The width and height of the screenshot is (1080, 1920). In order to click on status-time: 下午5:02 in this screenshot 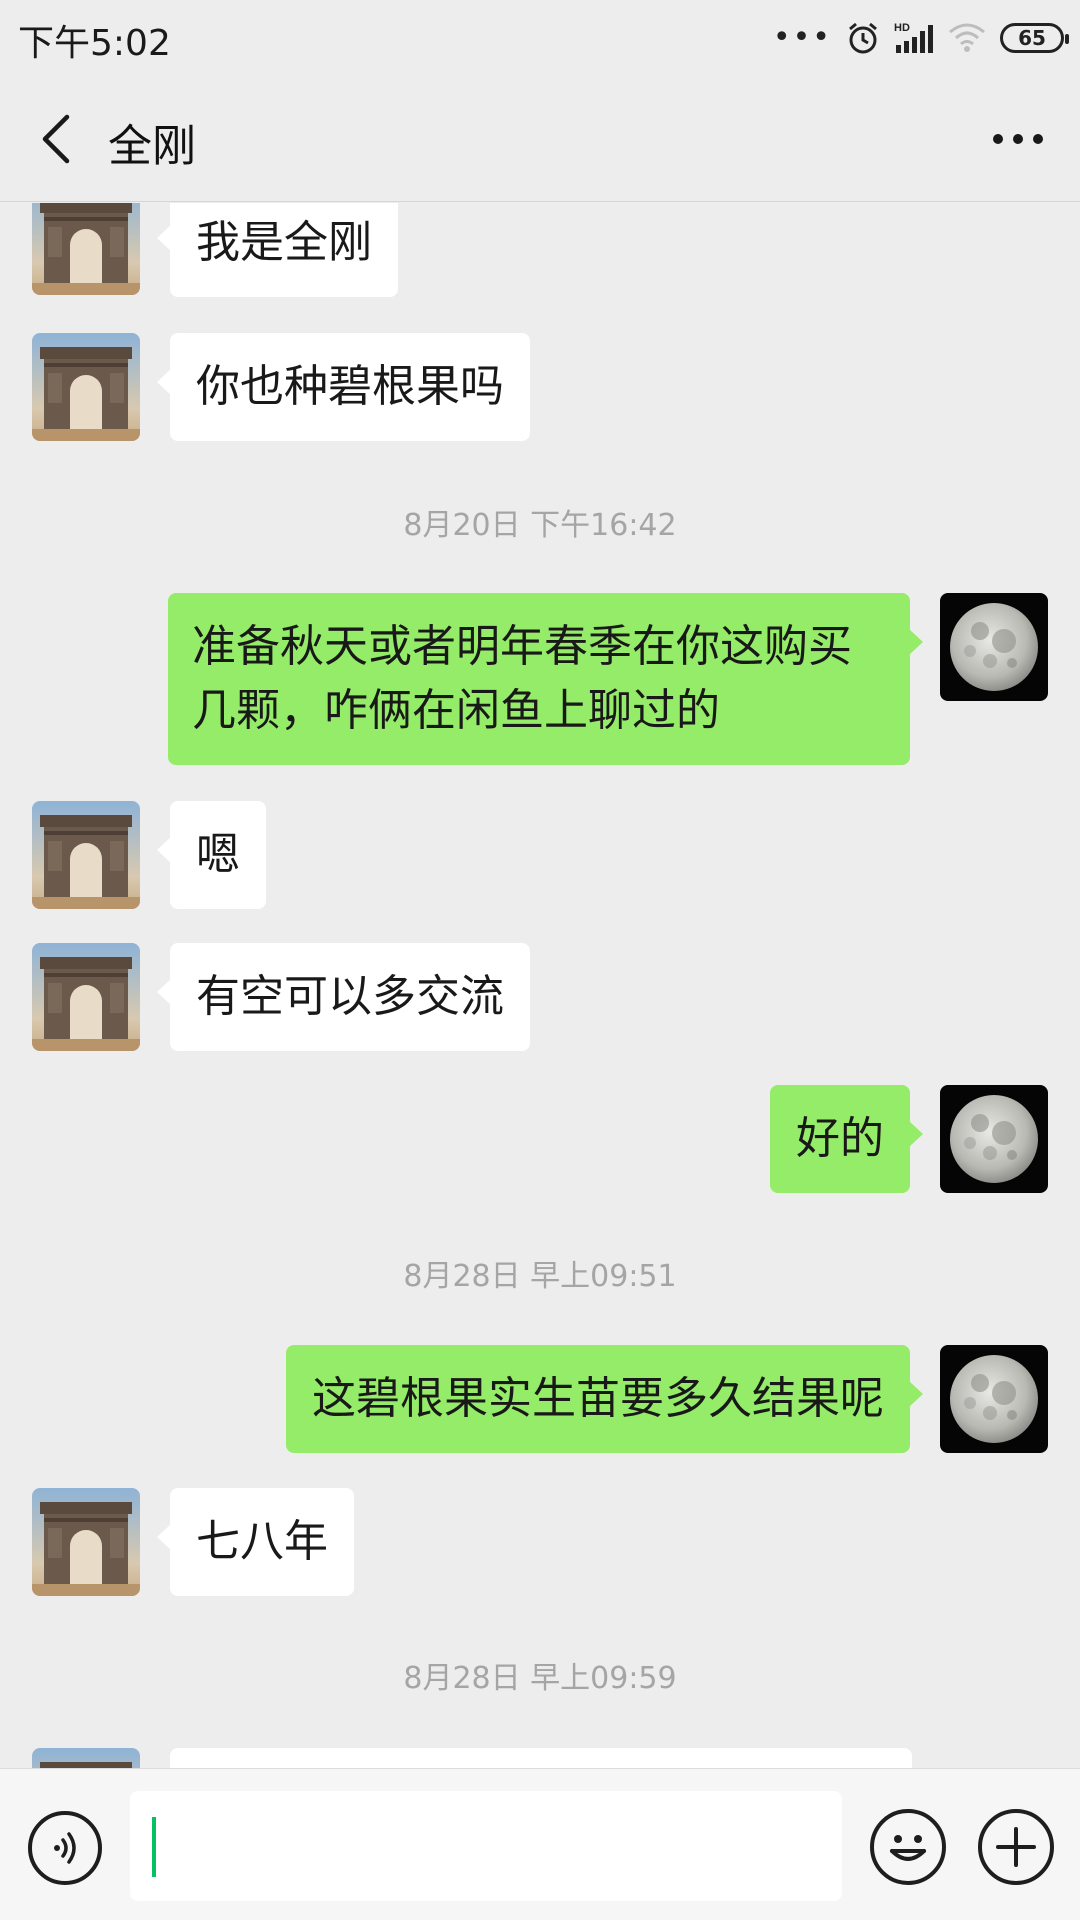, I will do `click(94, 43)`.